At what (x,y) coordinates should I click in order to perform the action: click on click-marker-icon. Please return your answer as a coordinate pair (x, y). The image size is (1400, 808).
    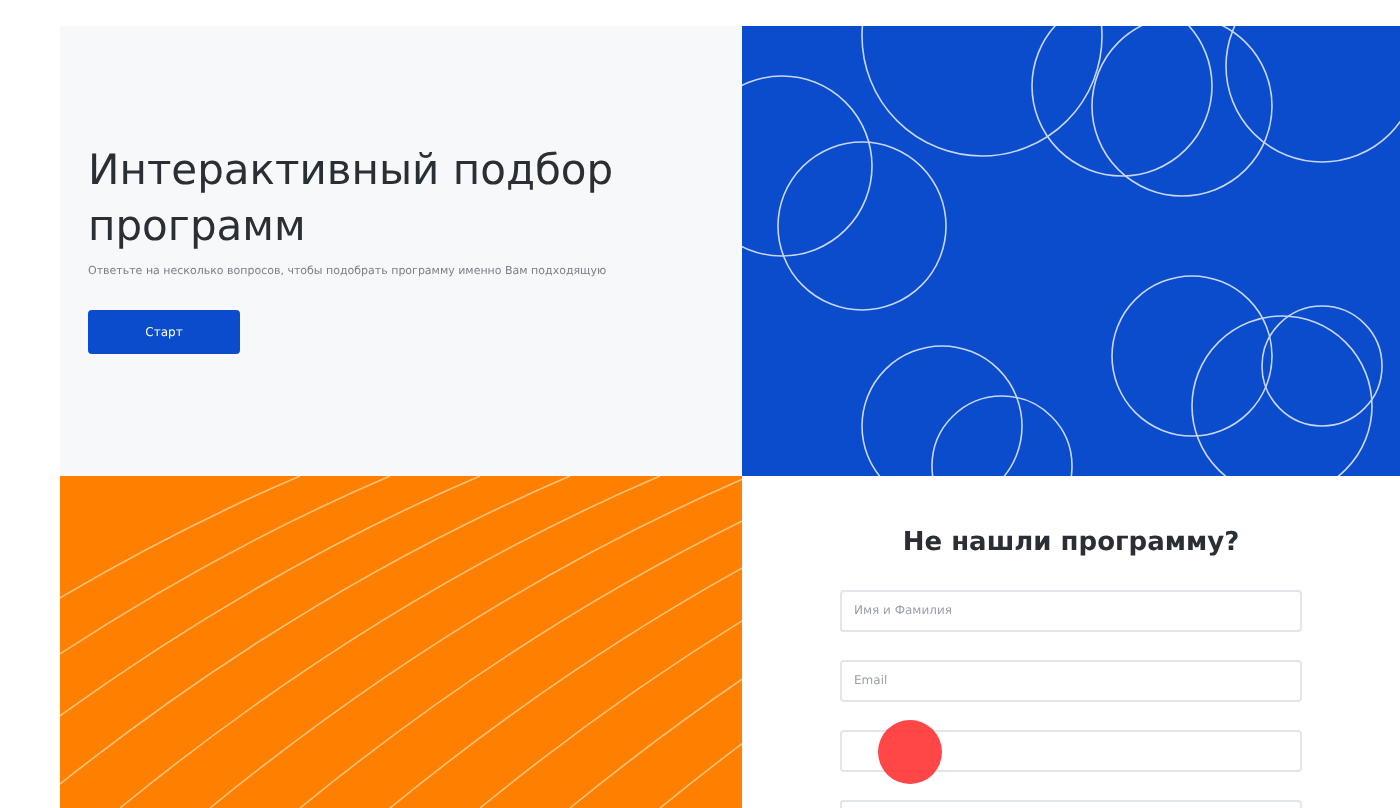
    Looking at the image, I should click on (910, 752).